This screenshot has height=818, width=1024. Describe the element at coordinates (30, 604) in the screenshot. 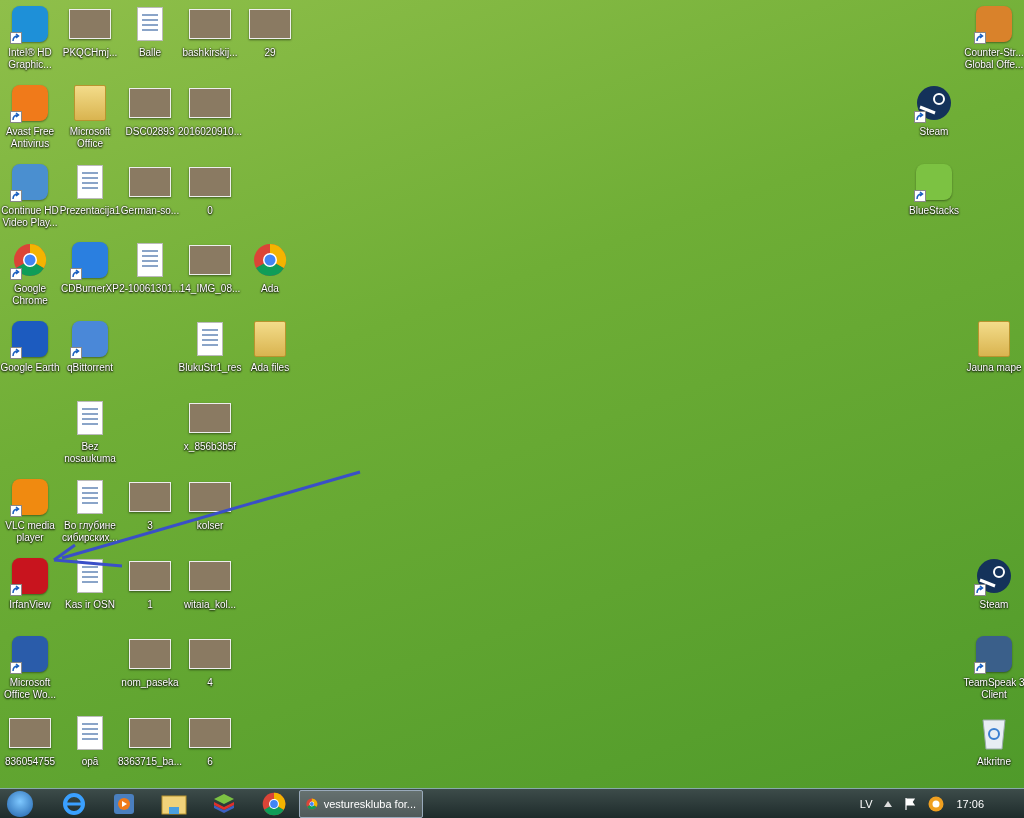

I see `shortcut-label: IrfanView` at that location.